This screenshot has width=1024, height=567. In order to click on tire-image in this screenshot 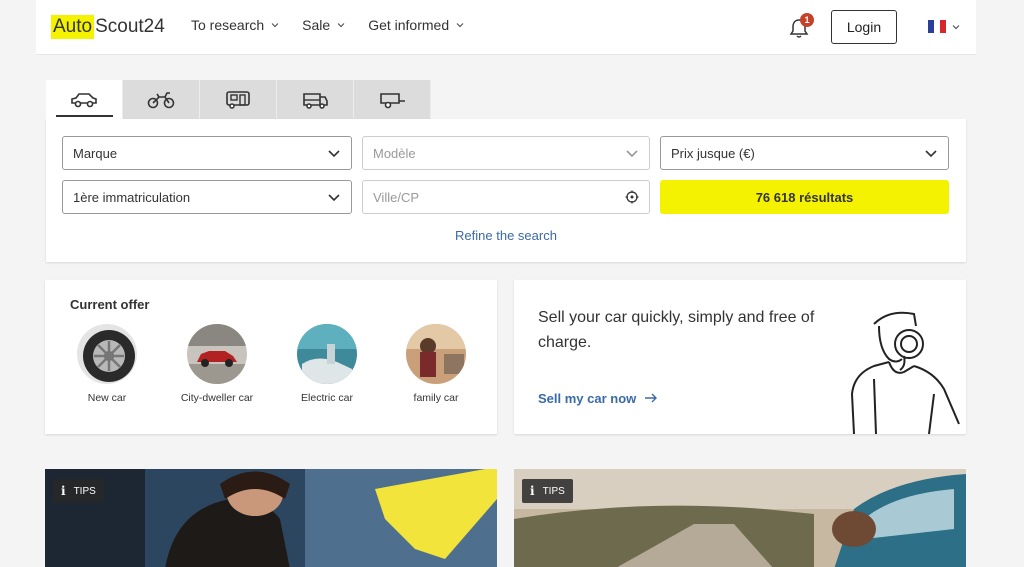, I will do `click(107, 354)`.